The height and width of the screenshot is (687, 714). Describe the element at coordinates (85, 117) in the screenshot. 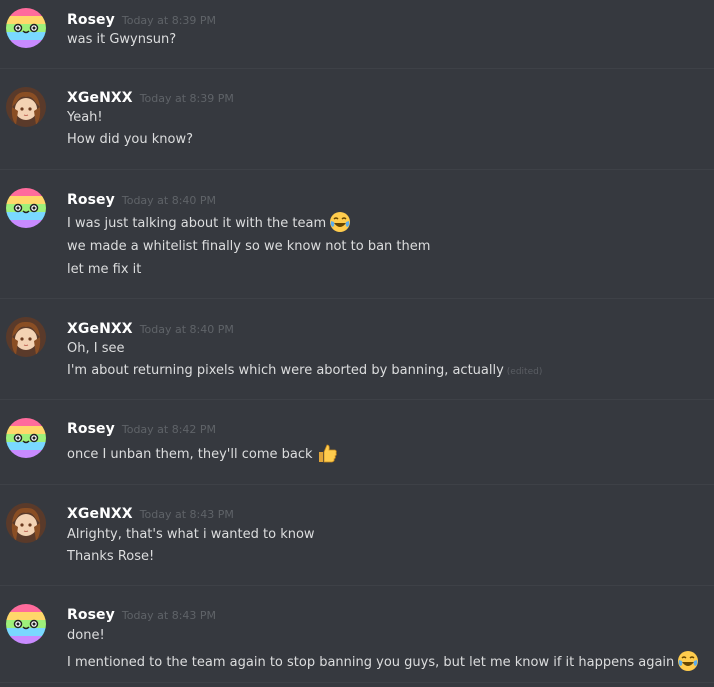

I see `message-text: Yeah!` at that location.